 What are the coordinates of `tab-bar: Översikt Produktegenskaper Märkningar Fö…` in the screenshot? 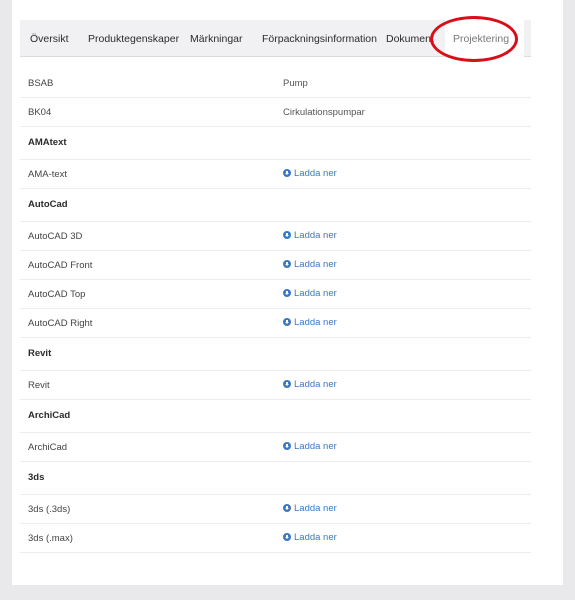 It's located at (275, 38).